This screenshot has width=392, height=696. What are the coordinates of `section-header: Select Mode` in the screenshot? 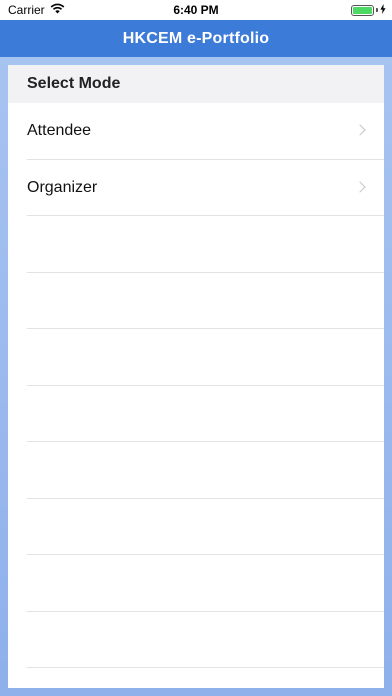 It's located at (196, 84).